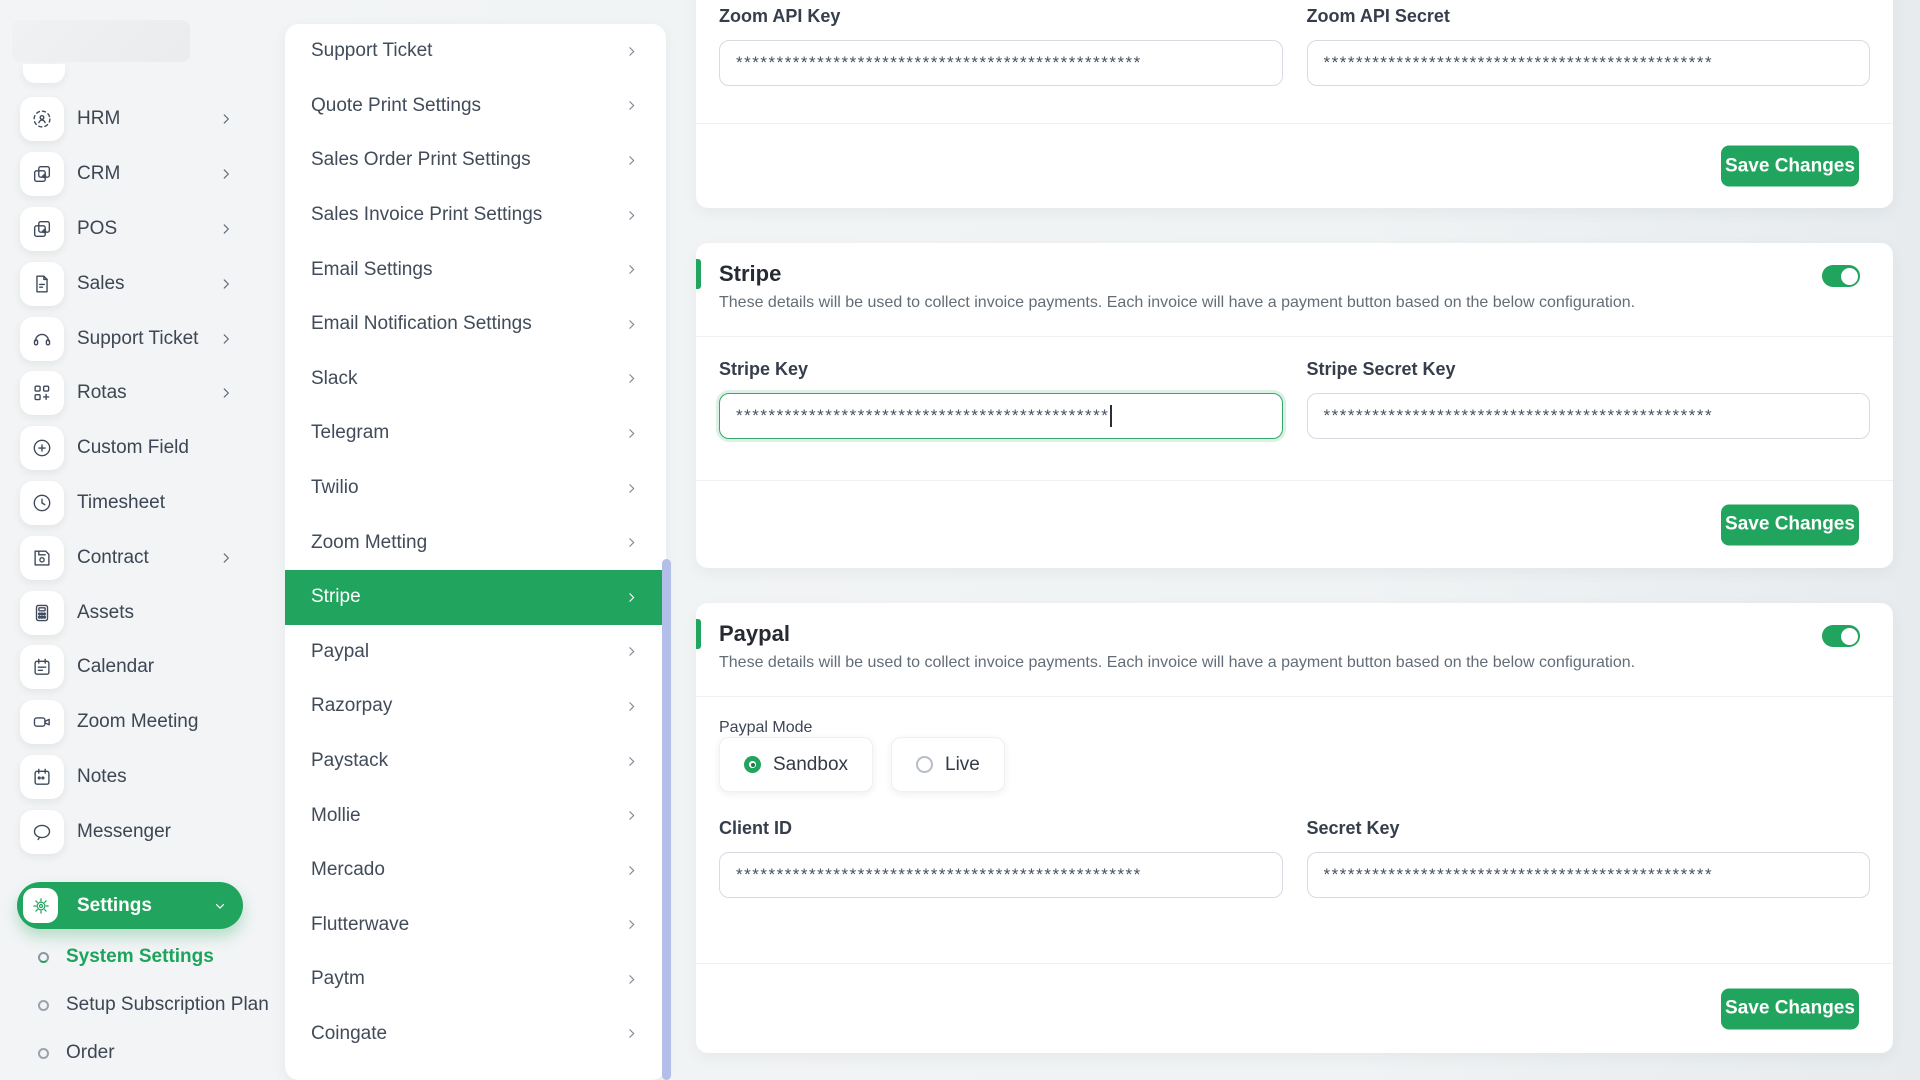 Image resolution: width=1920 pixels, height=1080 pixels. I want to click on stripe-key-label: Stripe Key, so click(764, 369).